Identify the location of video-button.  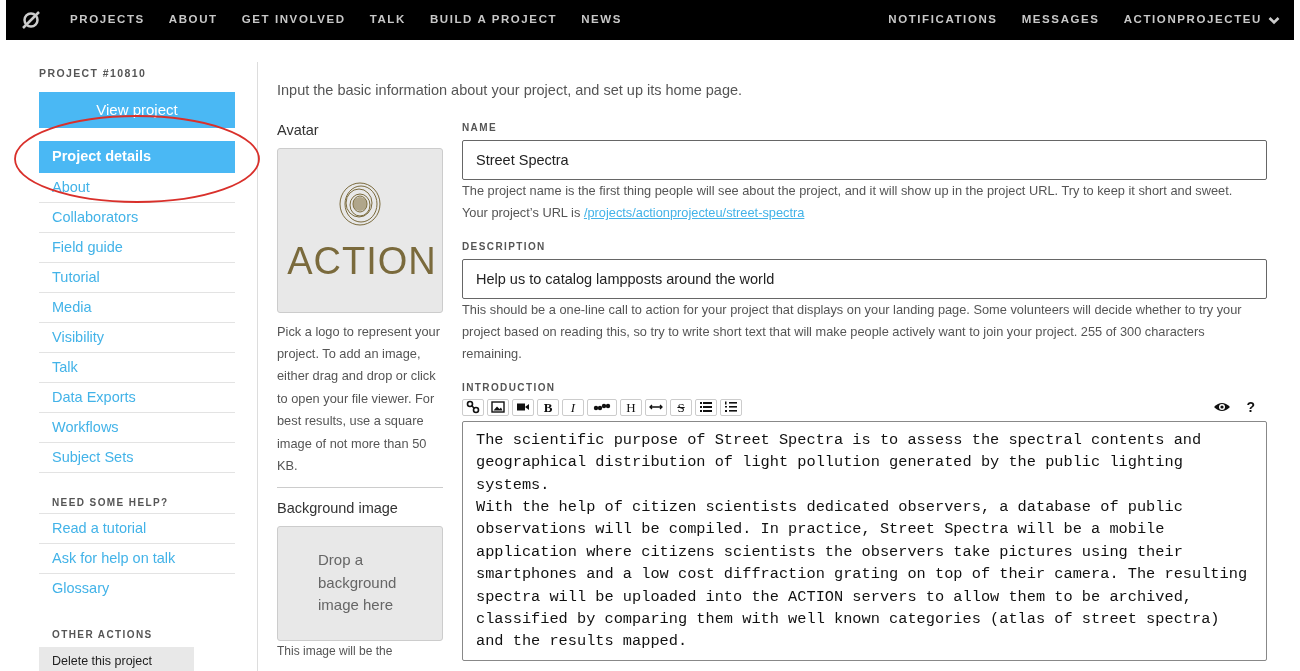
(523, 407).